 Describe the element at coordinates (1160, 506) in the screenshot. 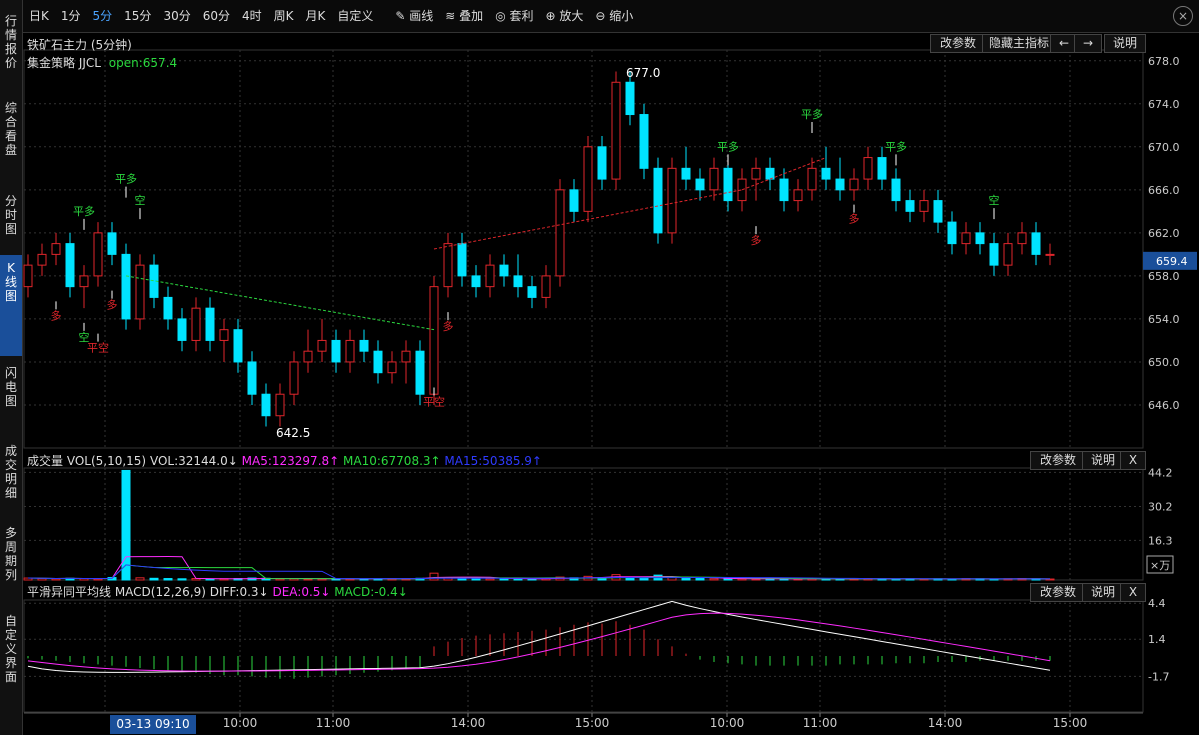

I see `volume-tick: 30.2` at that location.